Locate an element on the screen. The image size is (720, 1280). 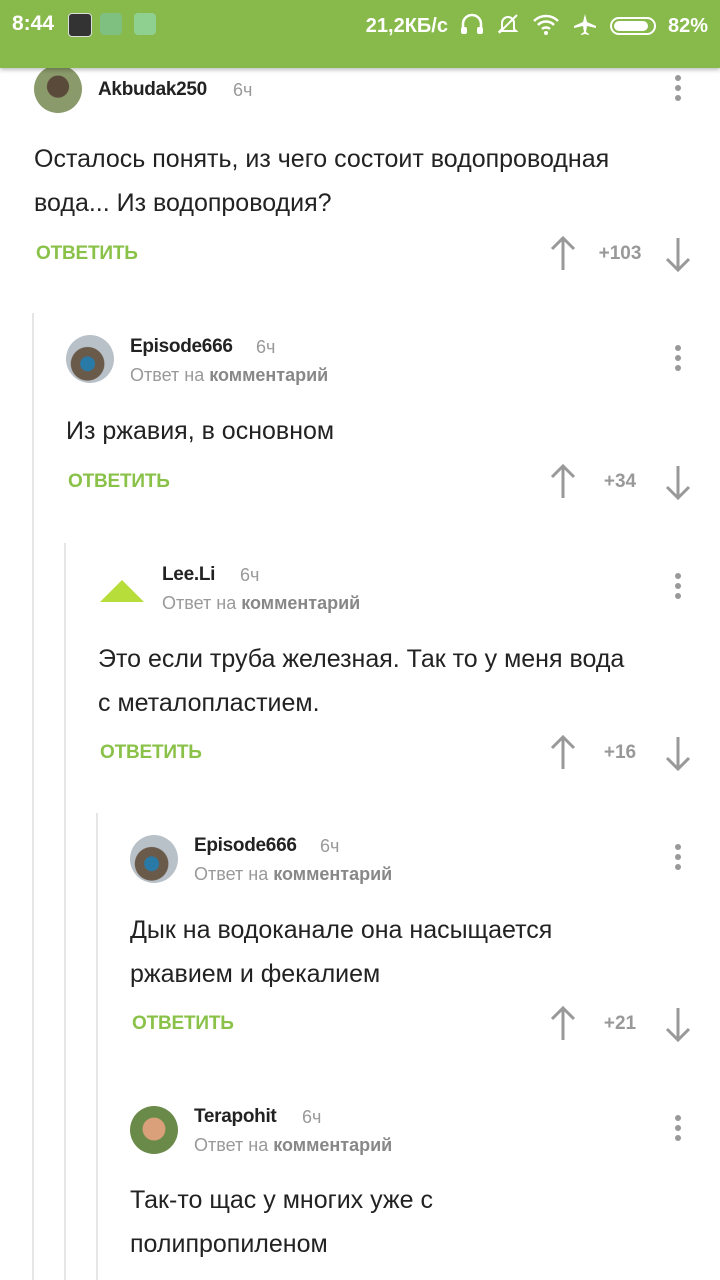
net-speed: 21,2КБ/с is located at coordinates (406, 25).